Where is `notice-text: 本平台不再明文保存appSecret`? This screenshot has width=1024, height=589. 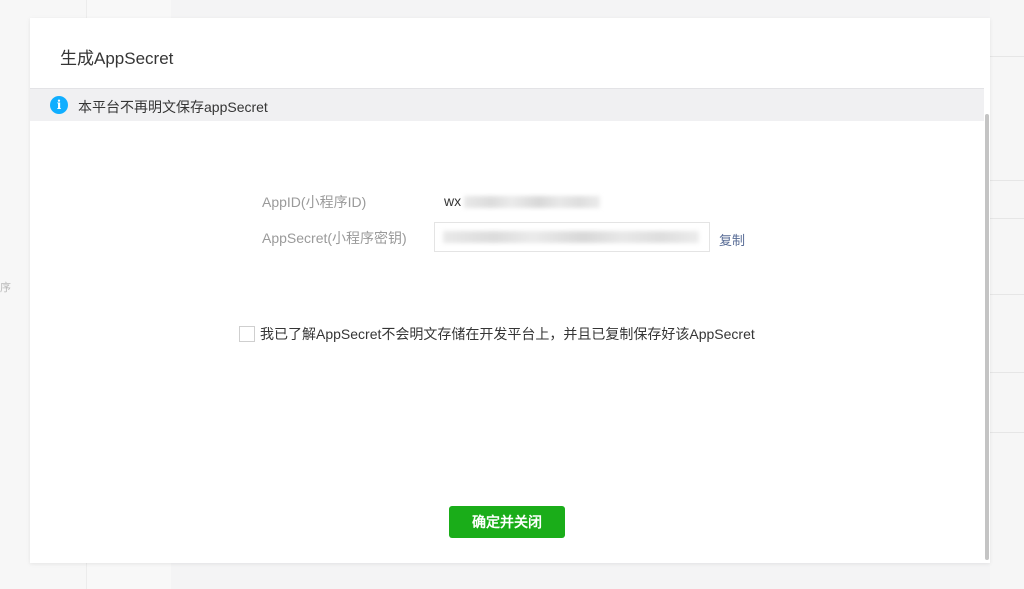
notice-text: 本平台不再明文保存appSecret is located at coordinates (173, 107).